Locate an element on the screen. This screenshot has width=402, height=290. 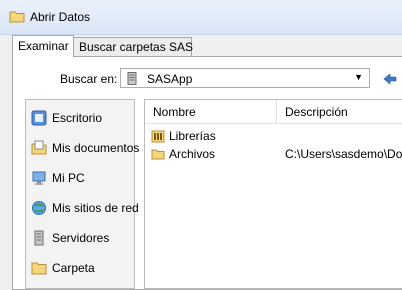
chevron-down-icon: ▼ is located at coordinates (358, 77).